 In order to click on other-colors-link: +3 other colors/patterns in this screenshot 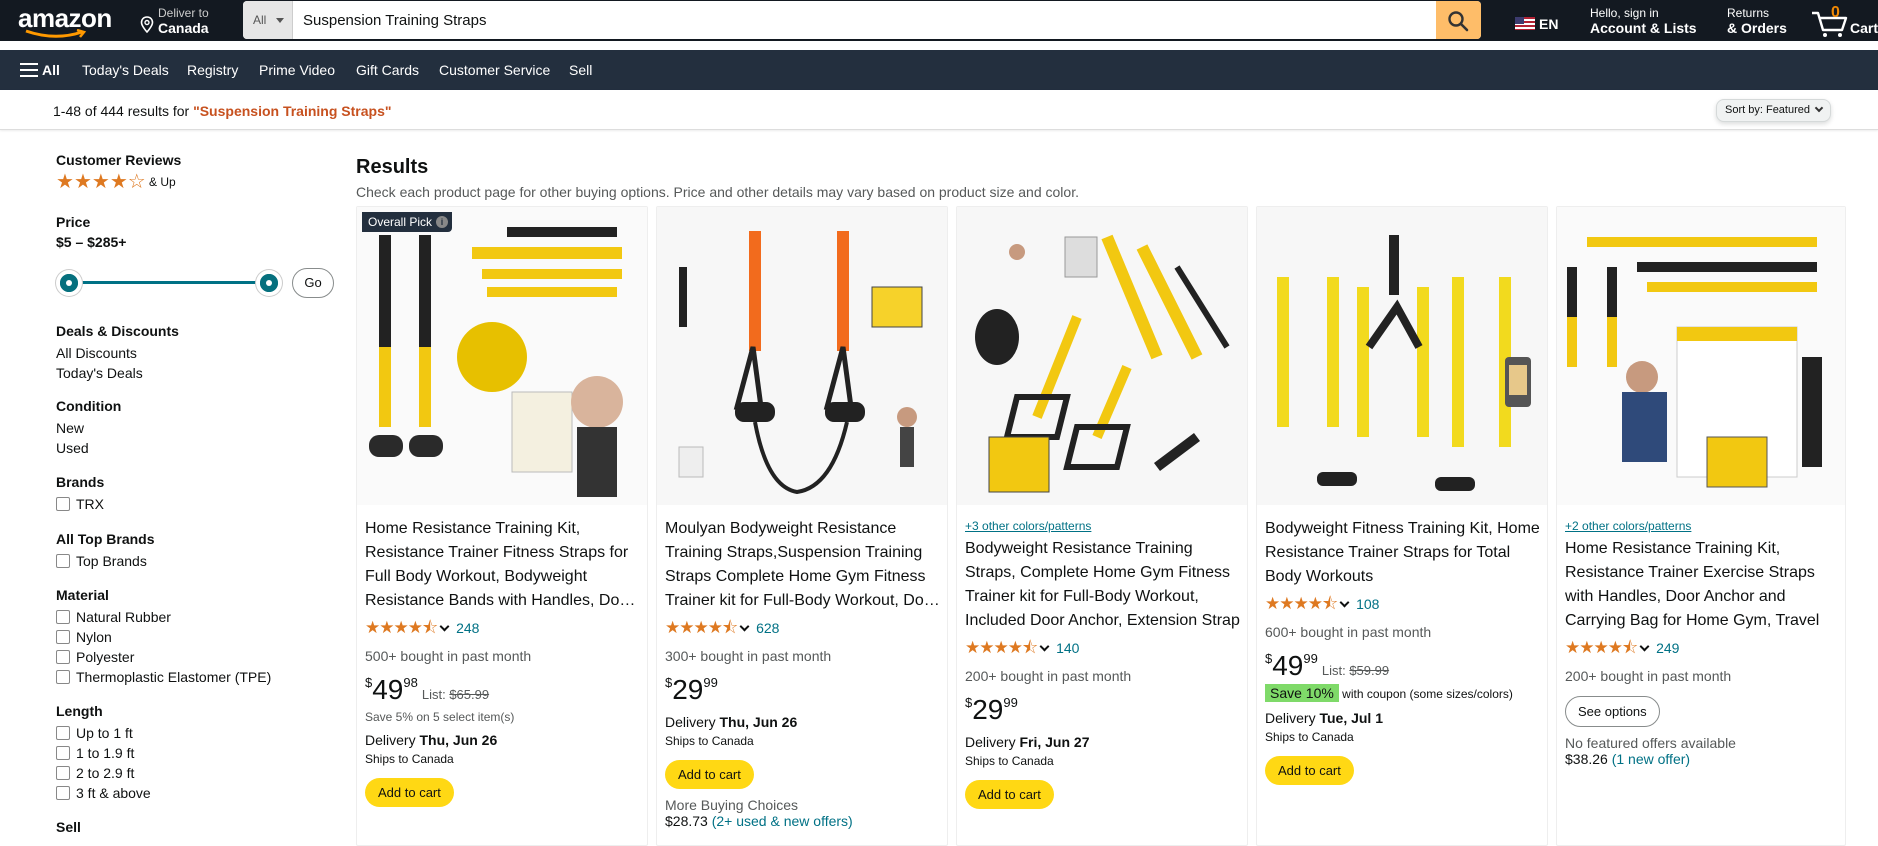, I will do `click(1103, 526)`.